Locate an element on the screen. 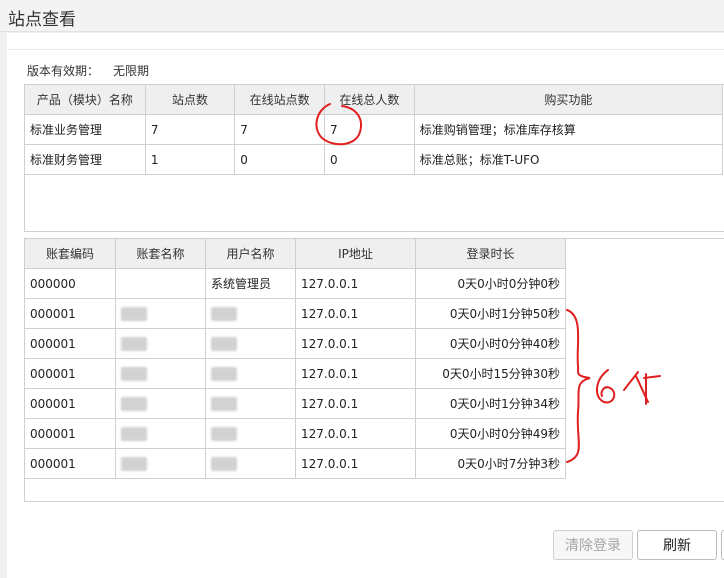 This screenshot has height=578, width=724. cell-online-users: 0 is located at coordinates (369, 159).